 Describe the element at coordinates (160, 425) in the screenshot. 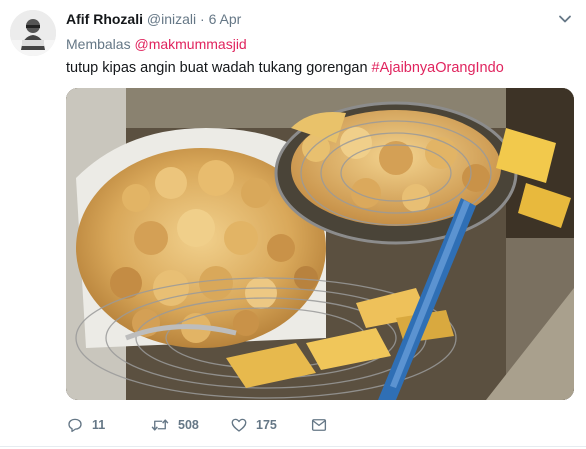

I see `retweet-icon` at that location.